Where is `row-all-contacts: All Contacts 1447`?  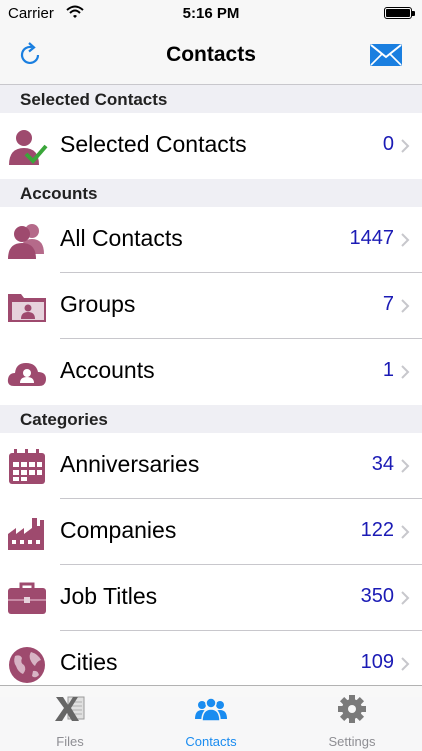 row-all-contacts: All Contacts 1447 is located at coordinates (211, 240).